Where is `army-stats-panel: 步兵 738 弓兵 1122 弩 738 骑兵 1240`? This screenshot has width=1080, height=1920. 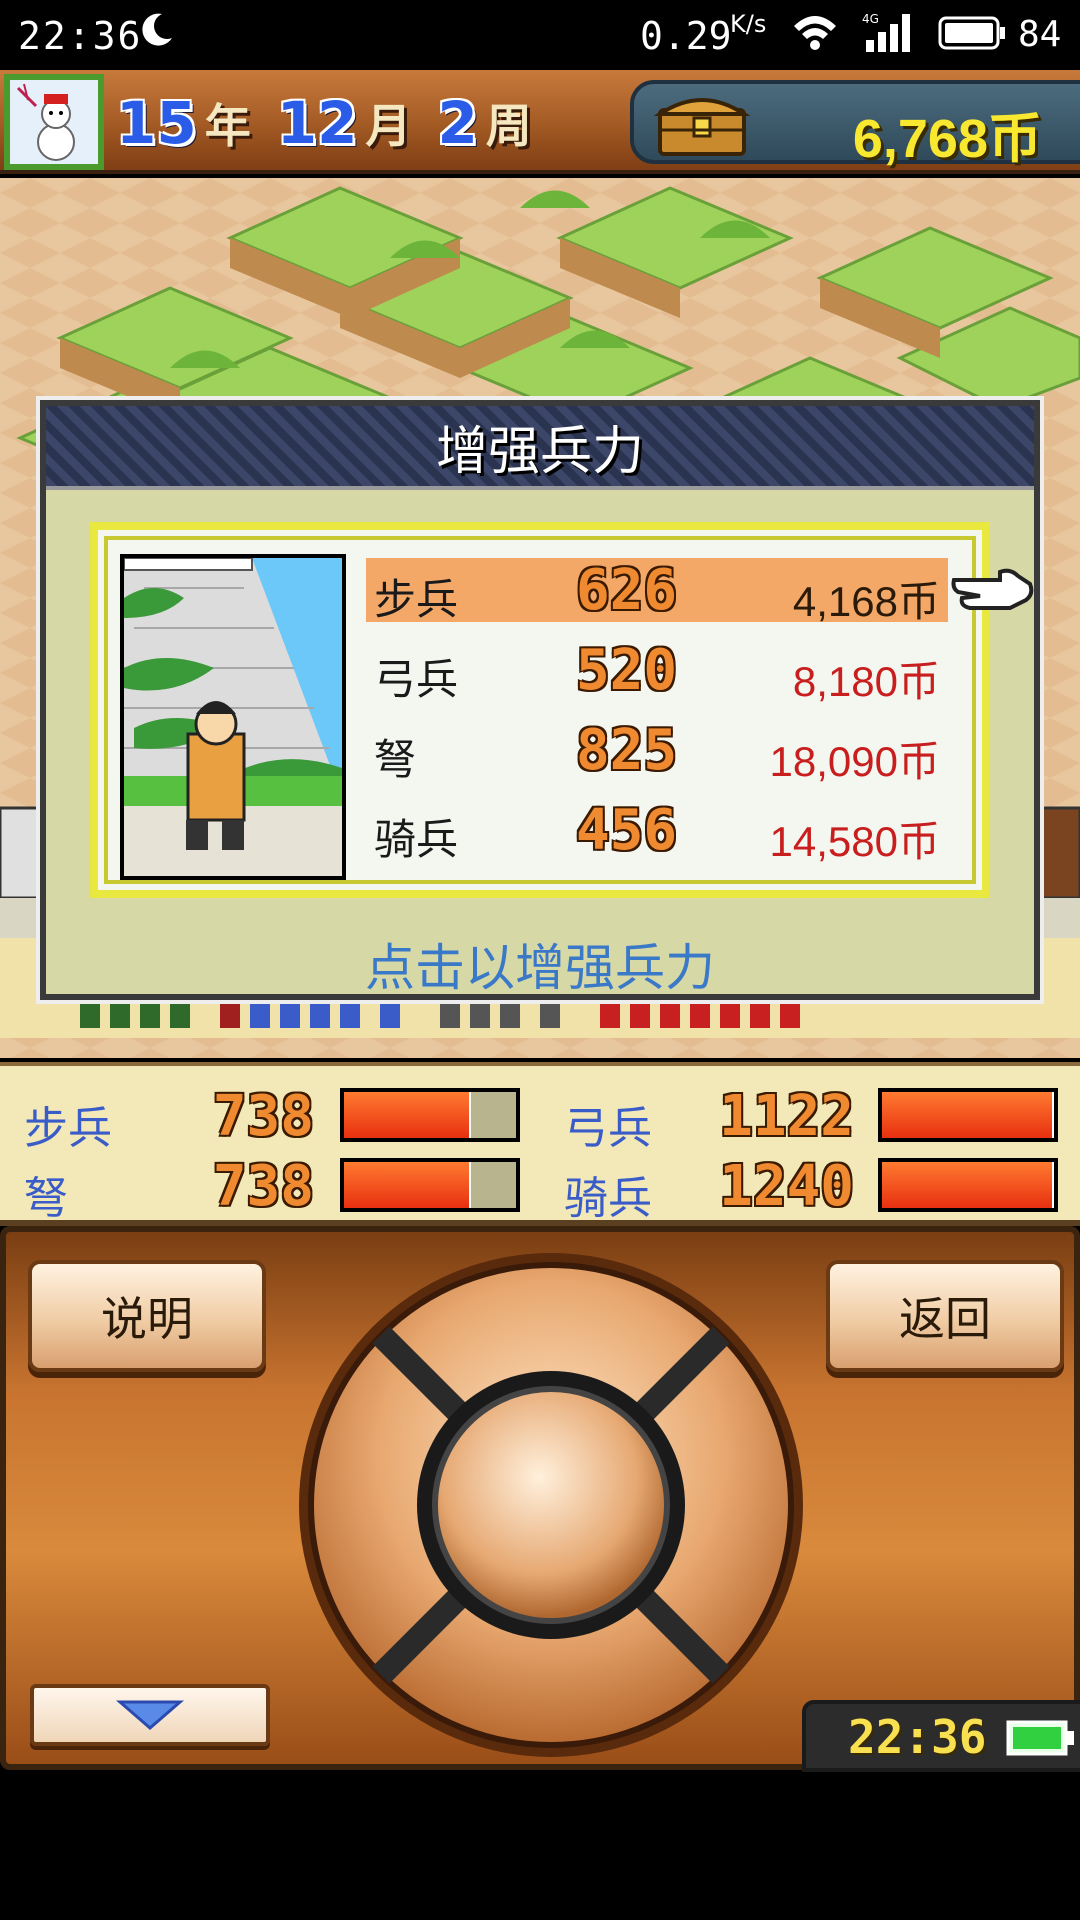
army-stats-panel: 步兵 738 弓兵 1122 弩 738 骑兵 1240 is located at coordinates (540, 1144).